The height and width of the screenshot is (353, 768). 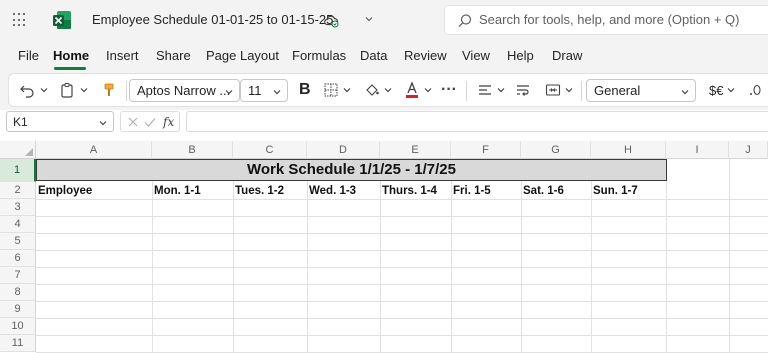 What do you see at coordinates (415, 191) in the screenshot?
I see `header-cell-thu: Thurs. 1-4` at bounding box center [415, 191].